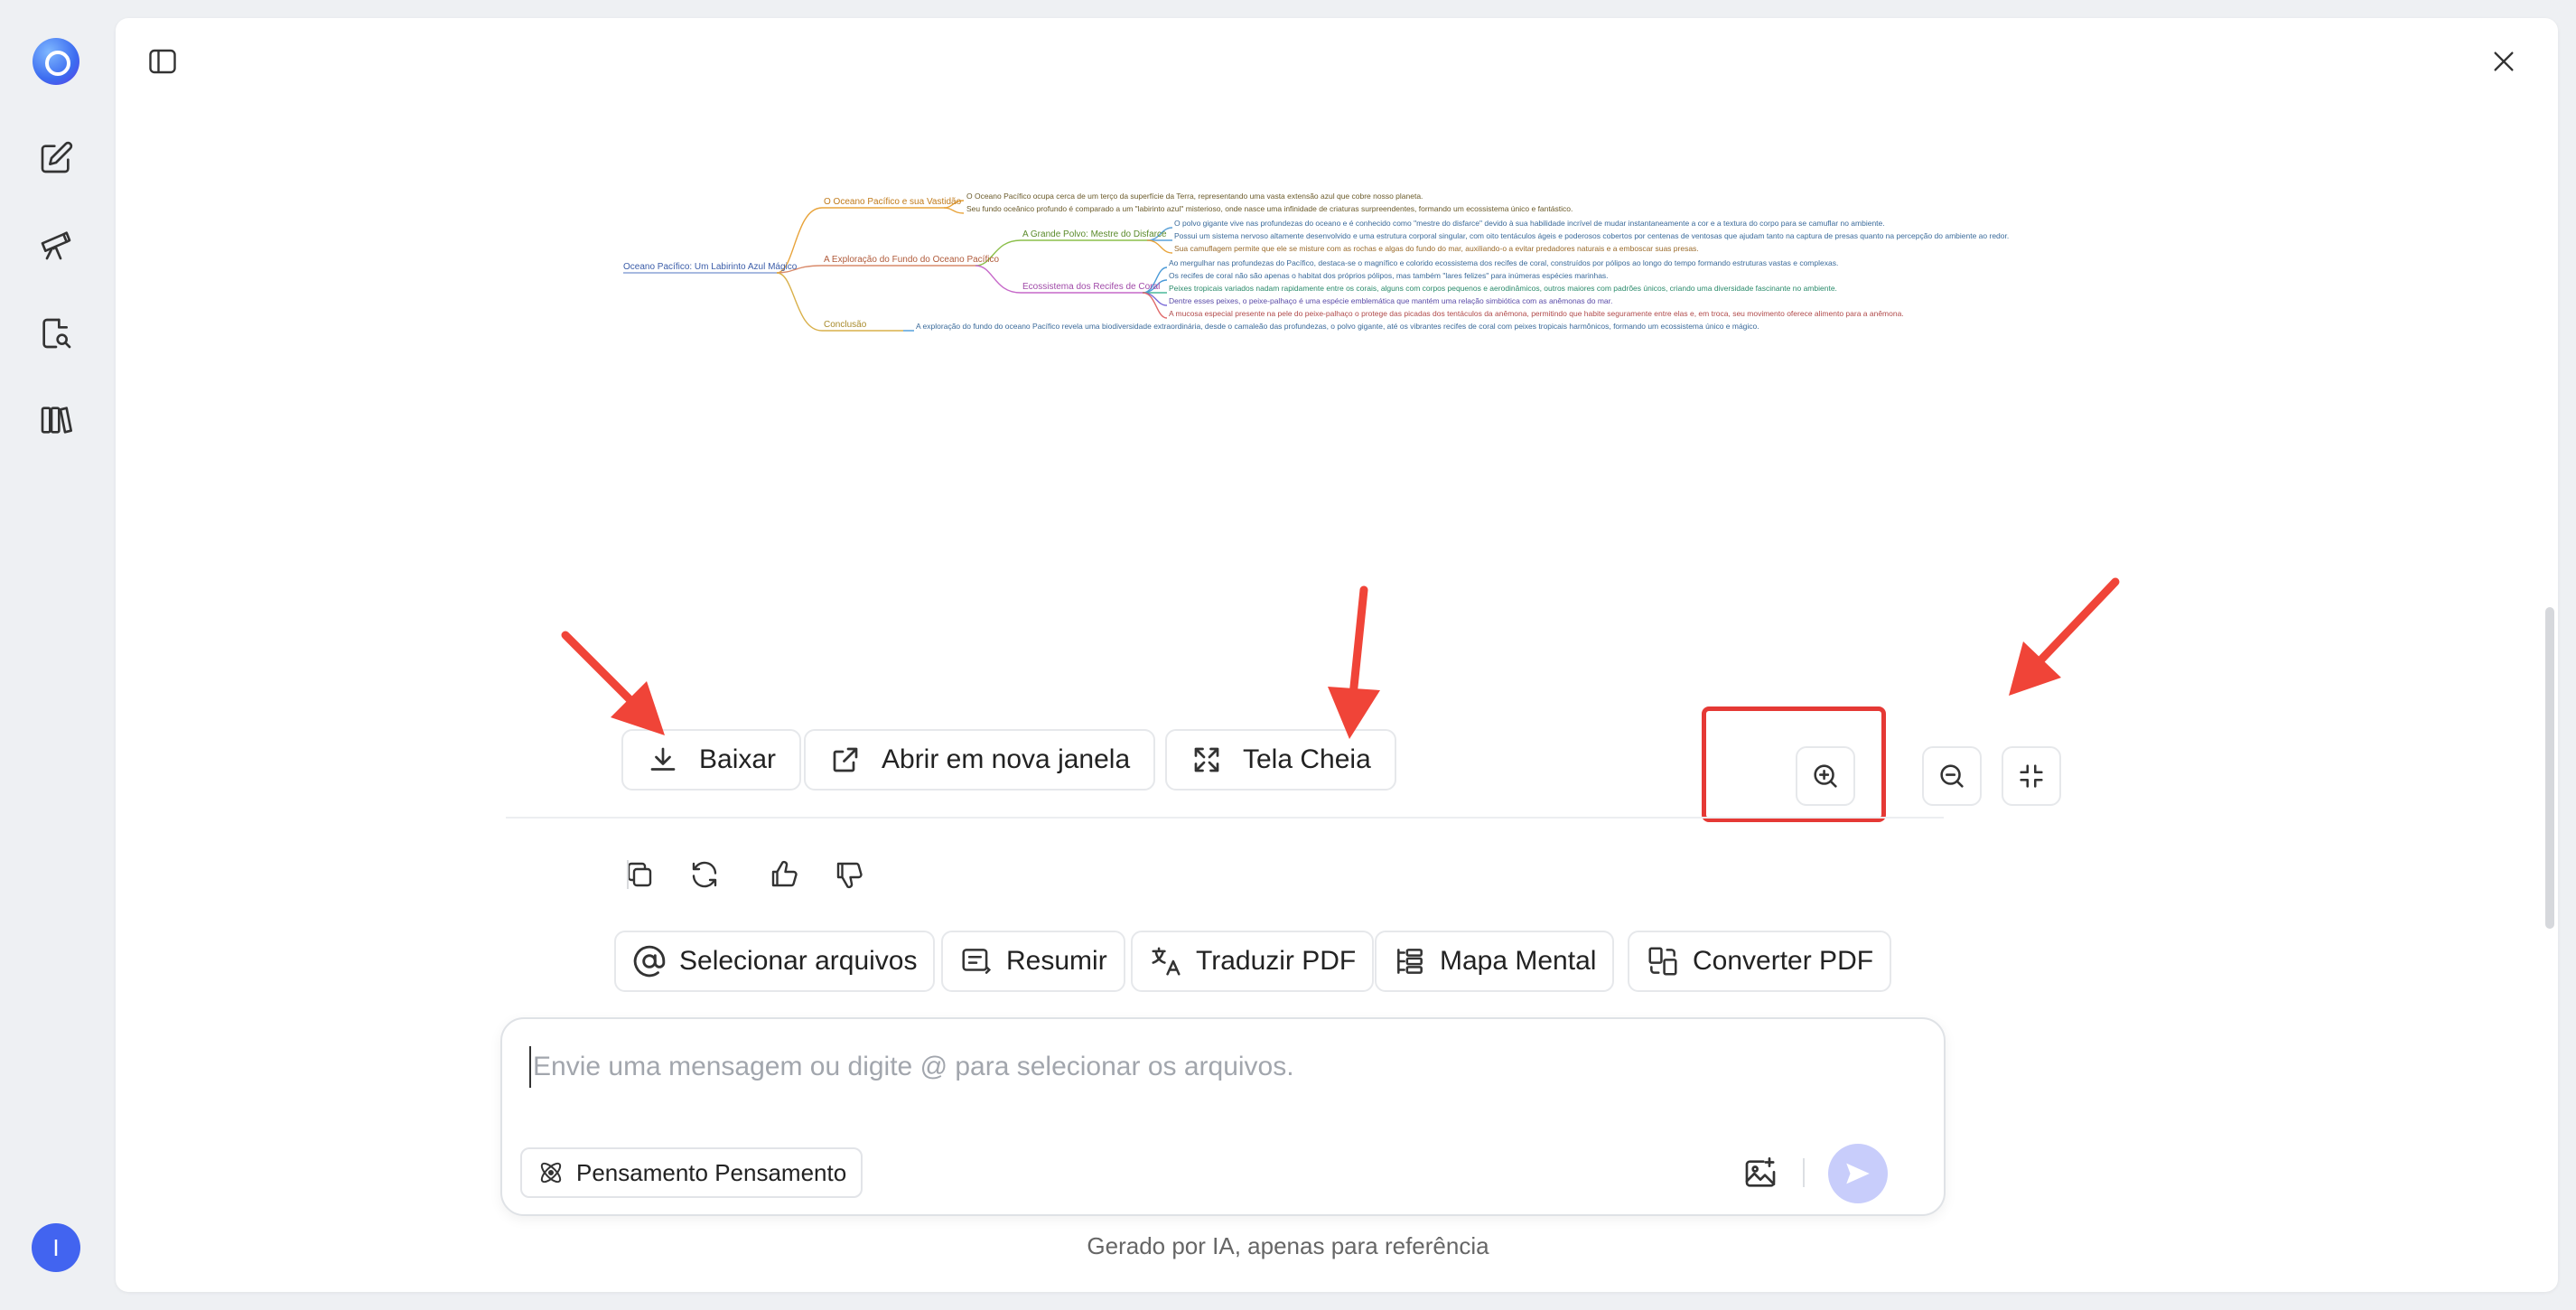  I want to click on mindmap-branch: A Exploração do Fundo do Oceano Pacífico, so click(911, 260).